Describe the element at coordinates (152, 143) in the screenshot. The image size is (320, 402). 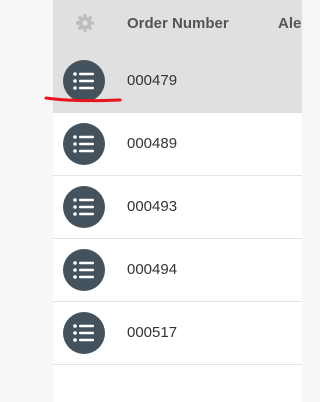
I see `order-number: 000489` at that location.